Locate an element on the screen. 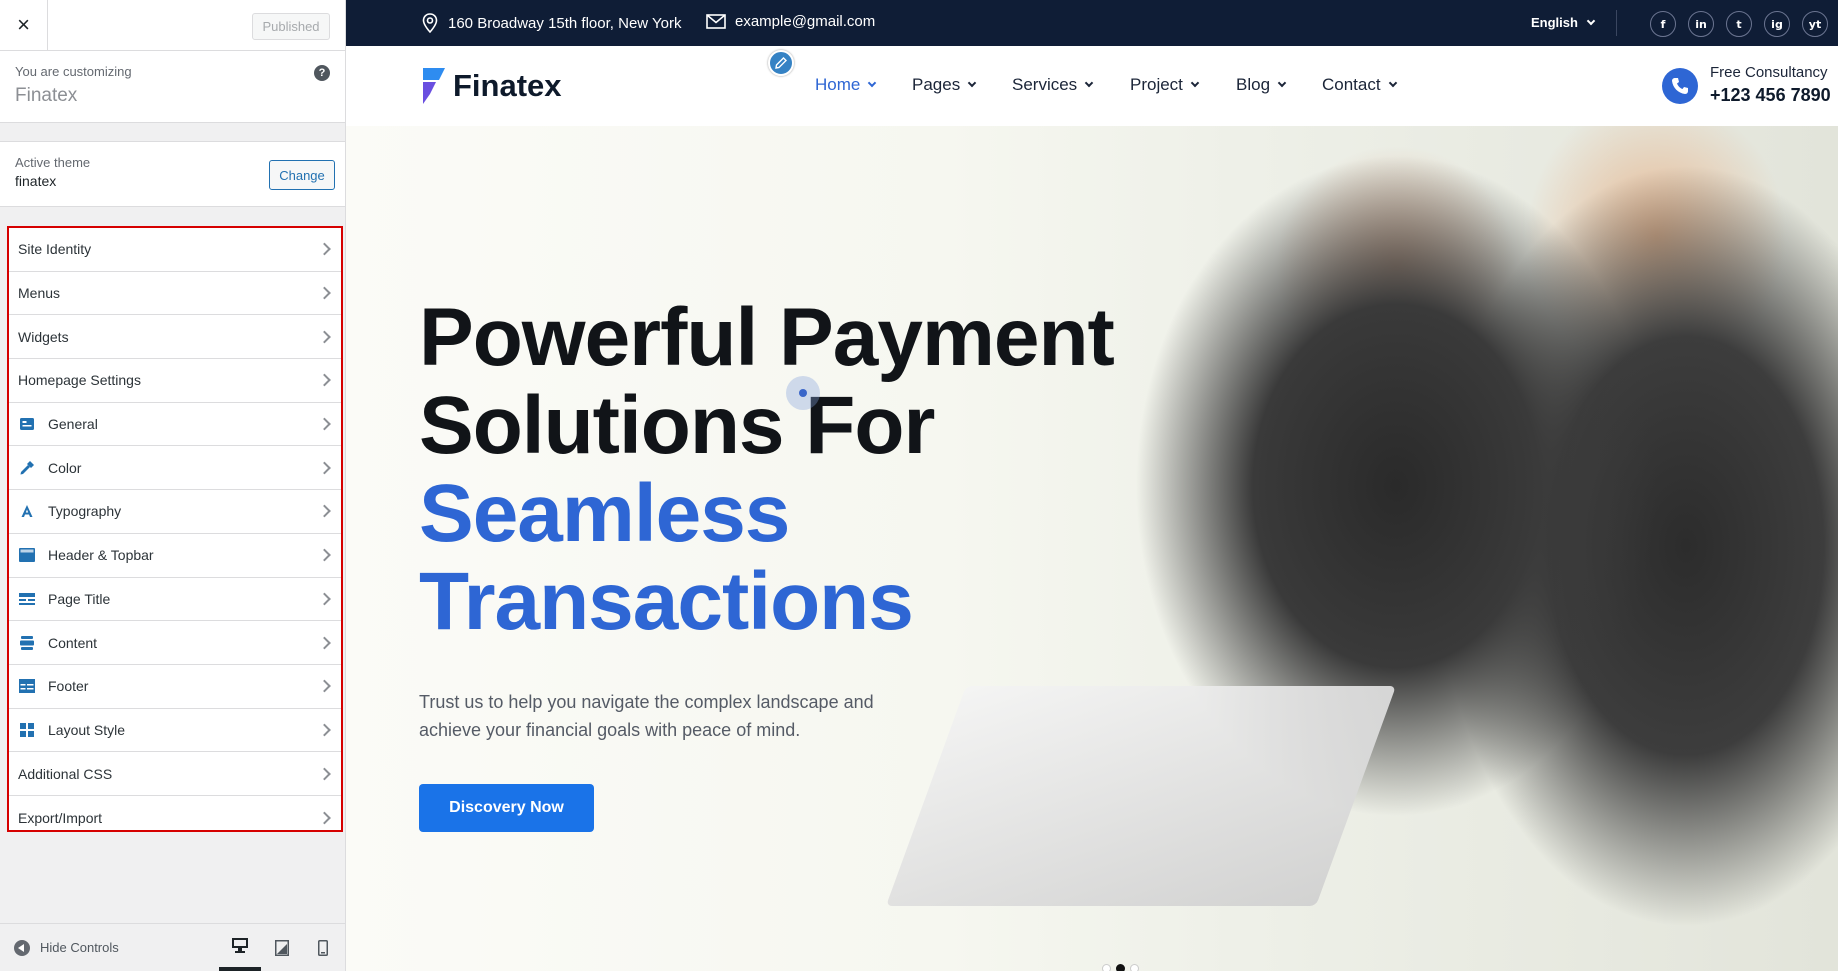  page-title-icon is located at coordinates (27, 599).